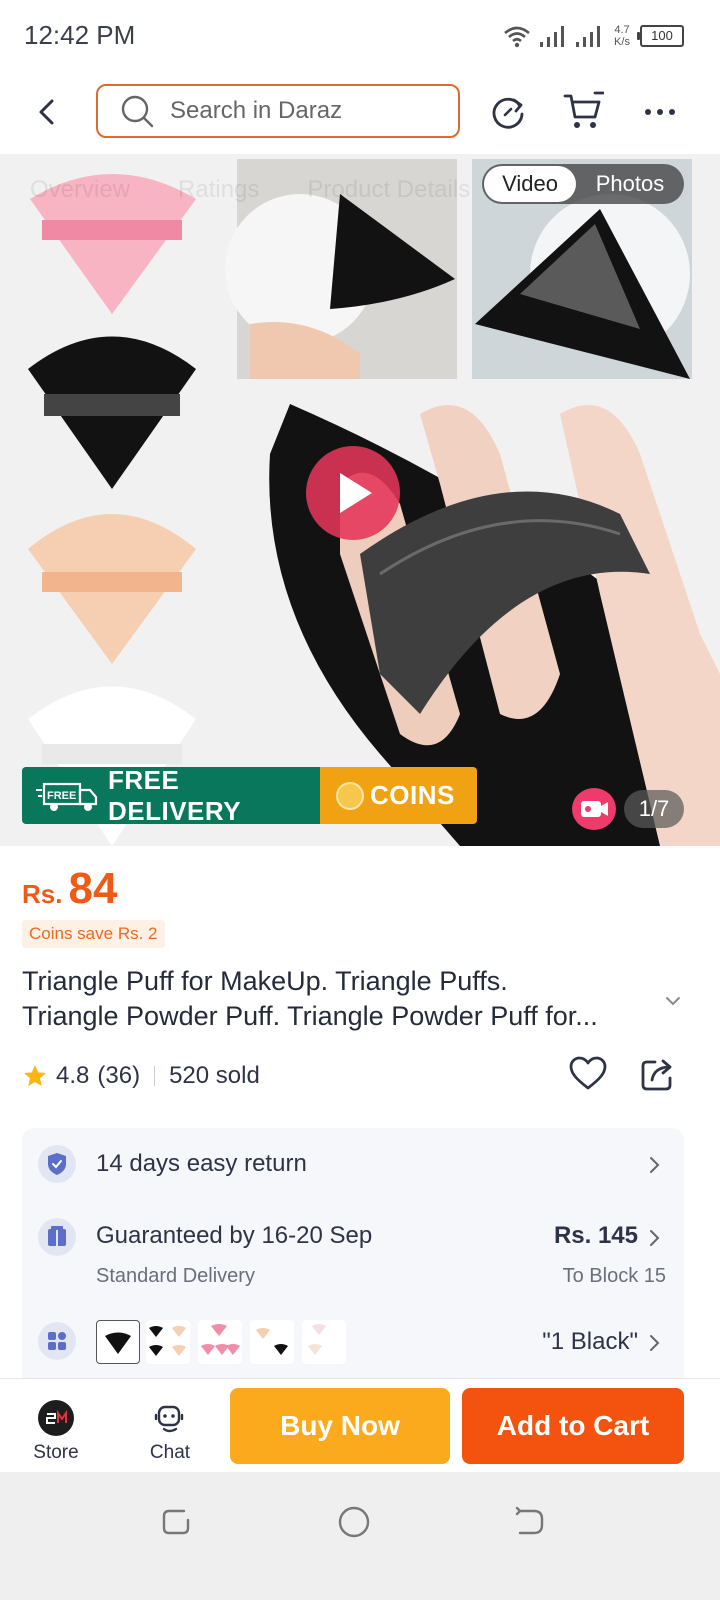 The image size is (720, 1600). I want to click on video-camera-glyph, so click(594, 809).